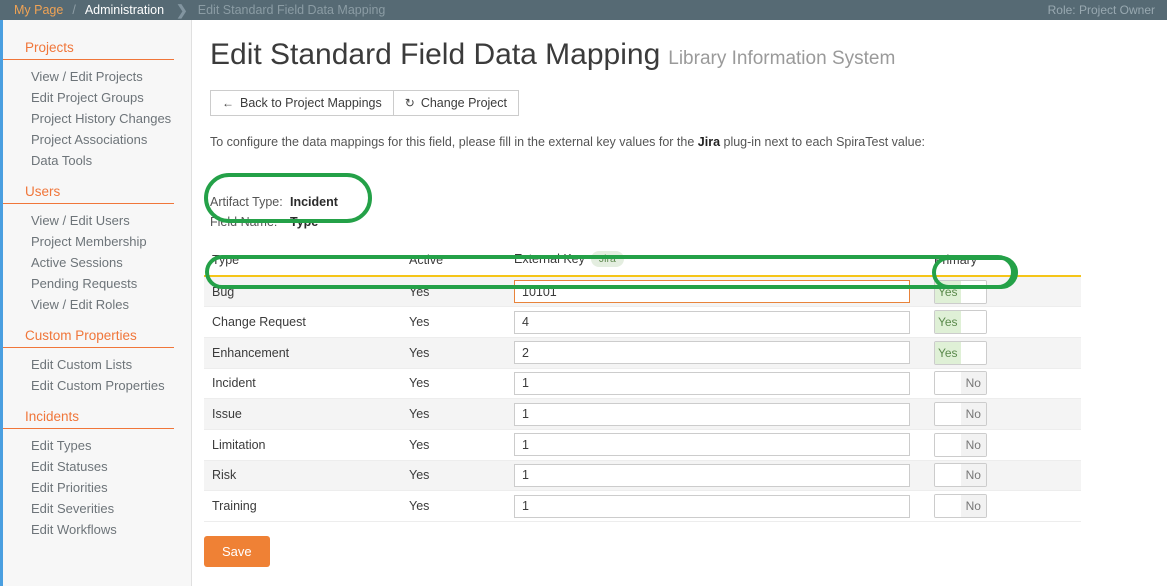  Describe the element at coordinates (97, 220) in the screenshot. I see `sidebar-item-view-edit-users: View / Edit Users` at that location.